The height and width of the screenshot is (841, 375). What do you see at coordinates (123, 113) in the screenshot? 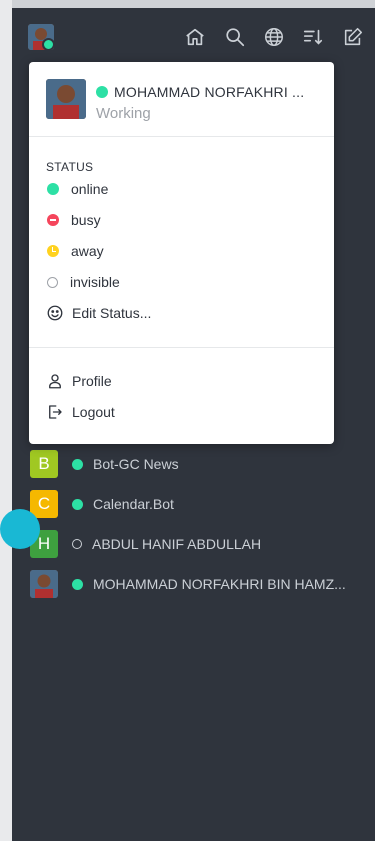
I see `popup-status-text: Working` at bounding box center [123, 113].